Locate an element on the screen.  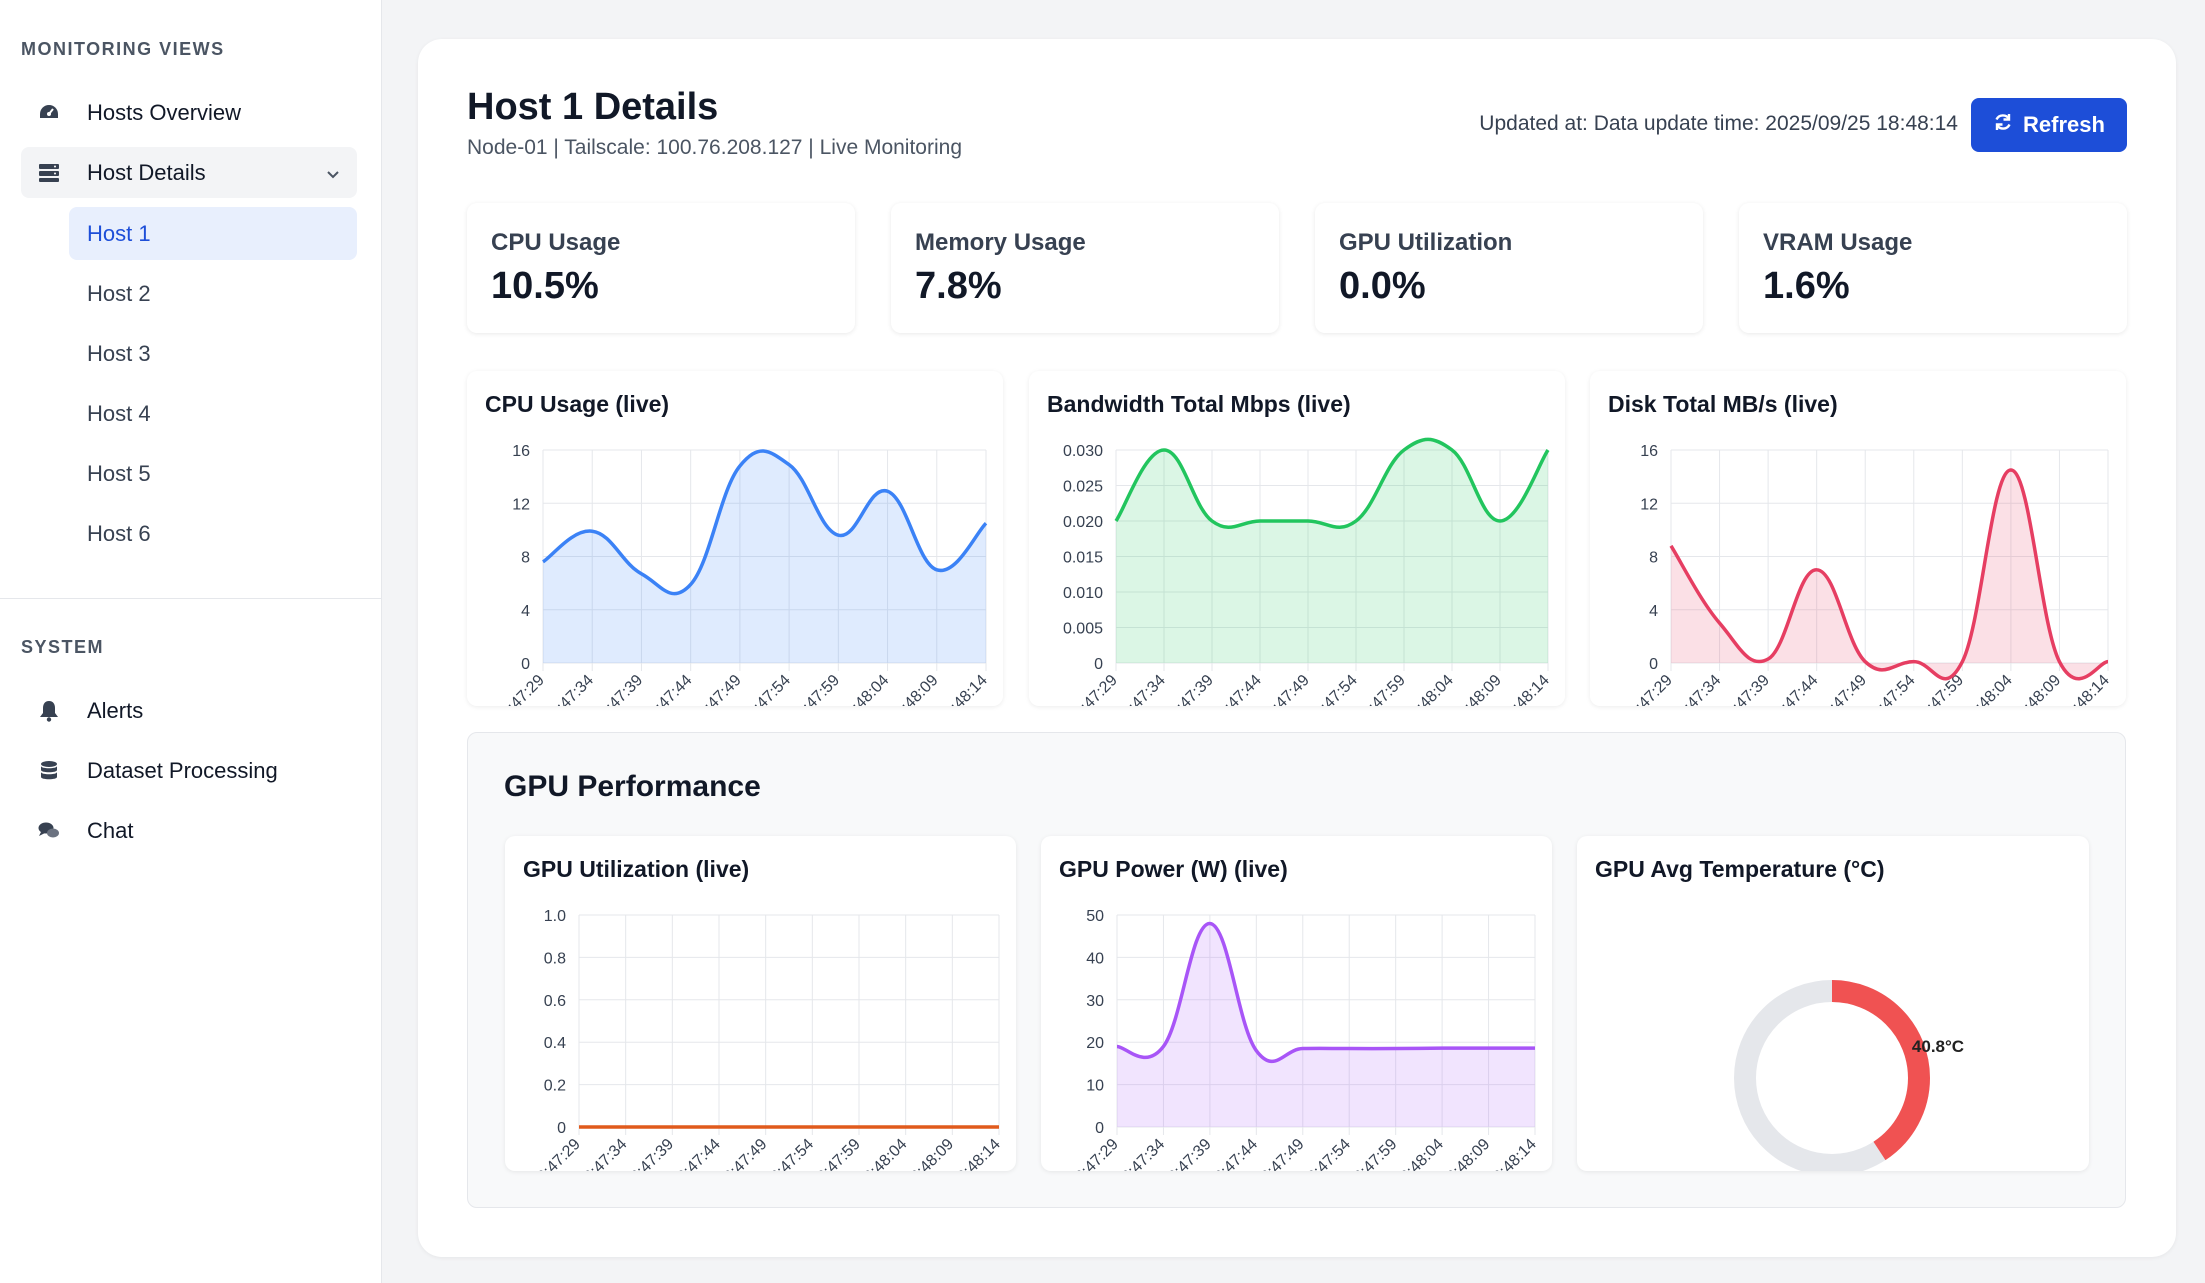
y-tick-label: 50 is located at coordinates (1095, 916).